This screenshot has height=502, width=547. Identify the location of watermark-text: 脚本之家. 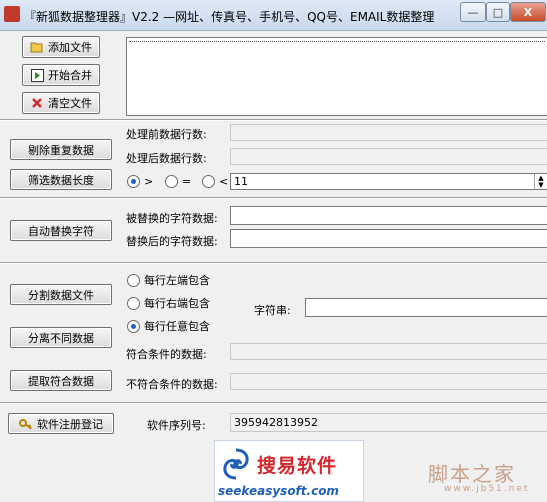
(472, 474).